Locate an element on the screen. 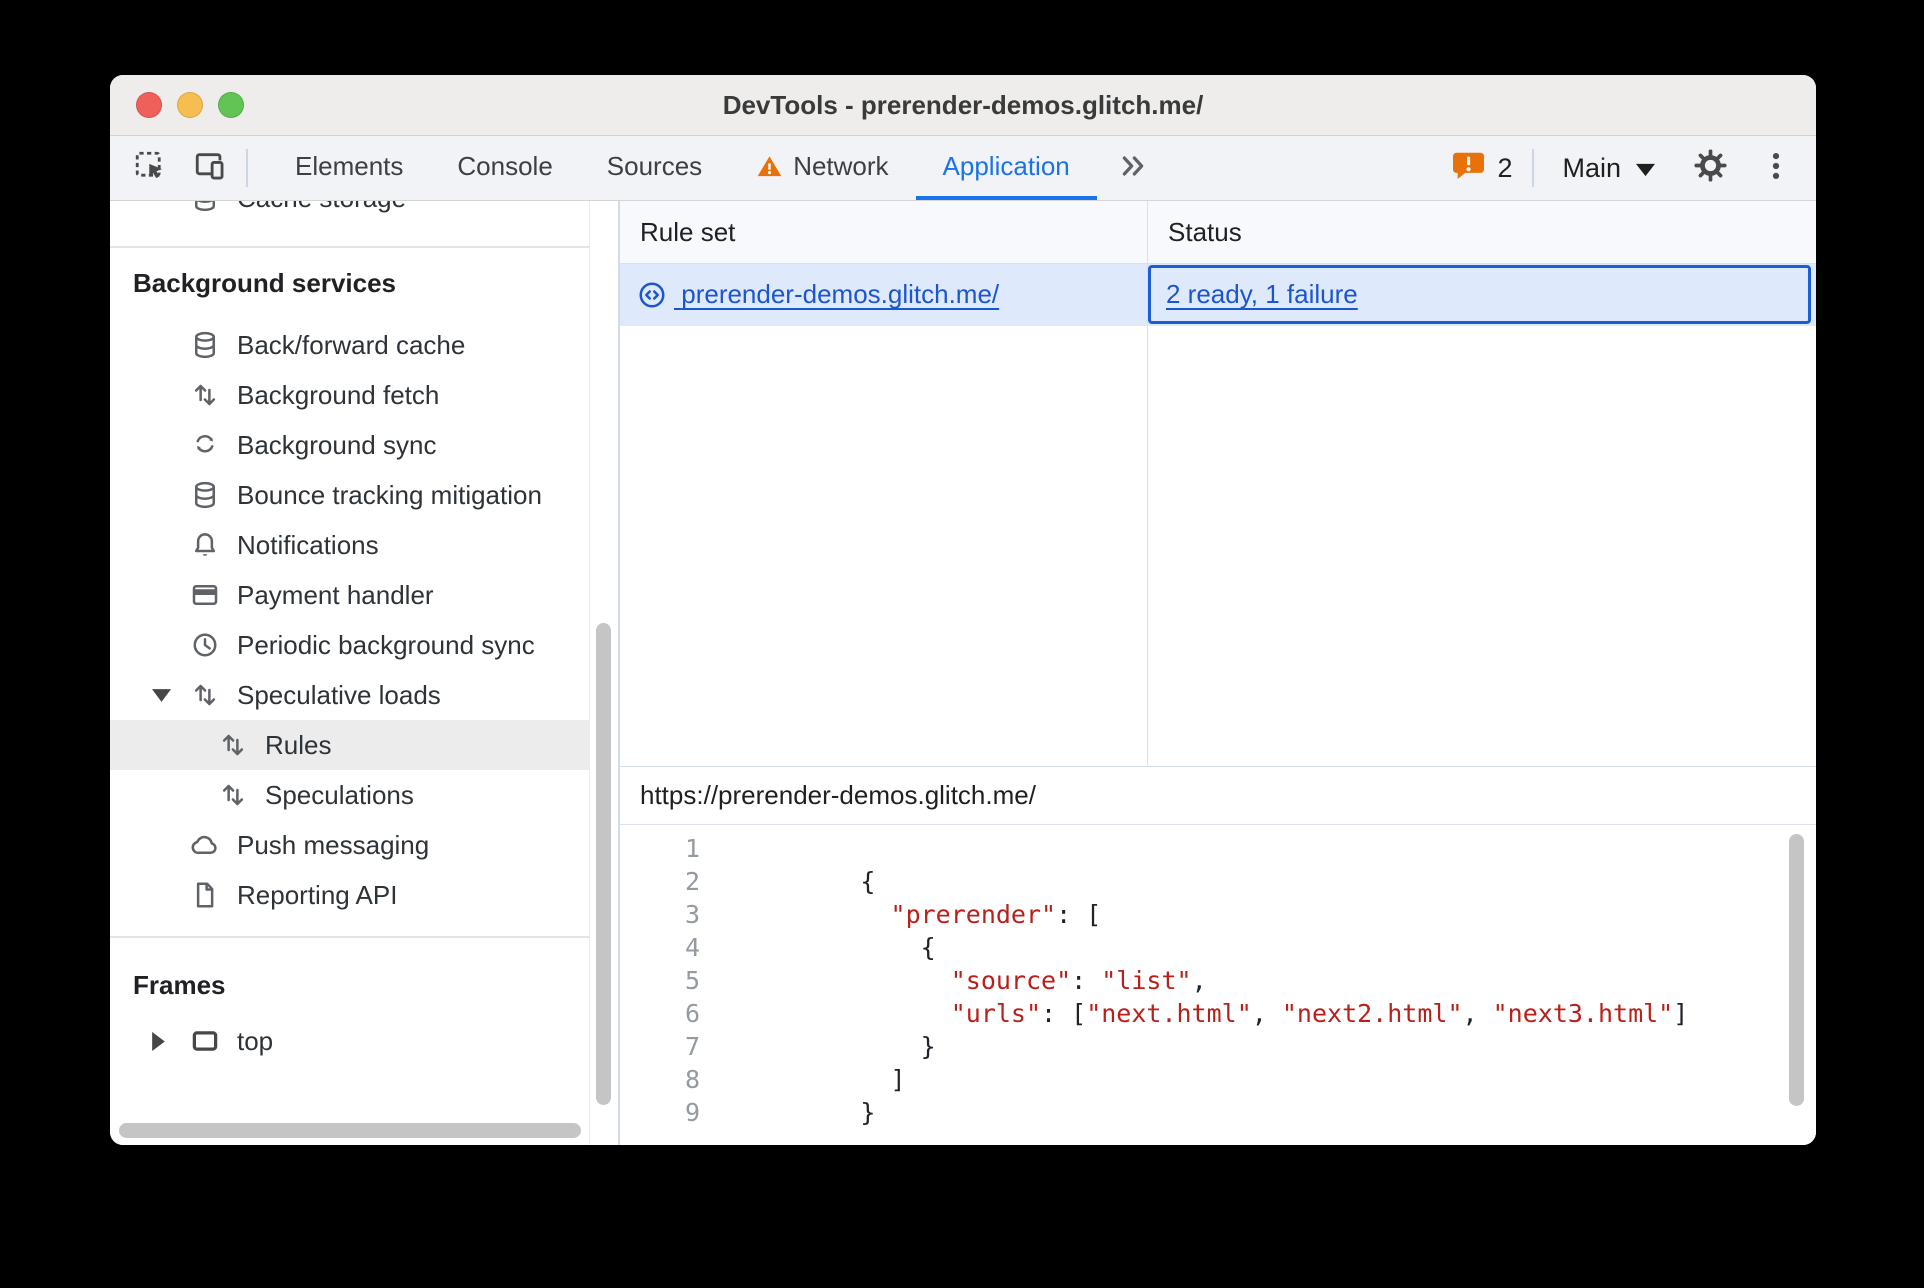 This screenshot has height=1288, width=1924. frames-items: top is located at coordinates (349, 1041).